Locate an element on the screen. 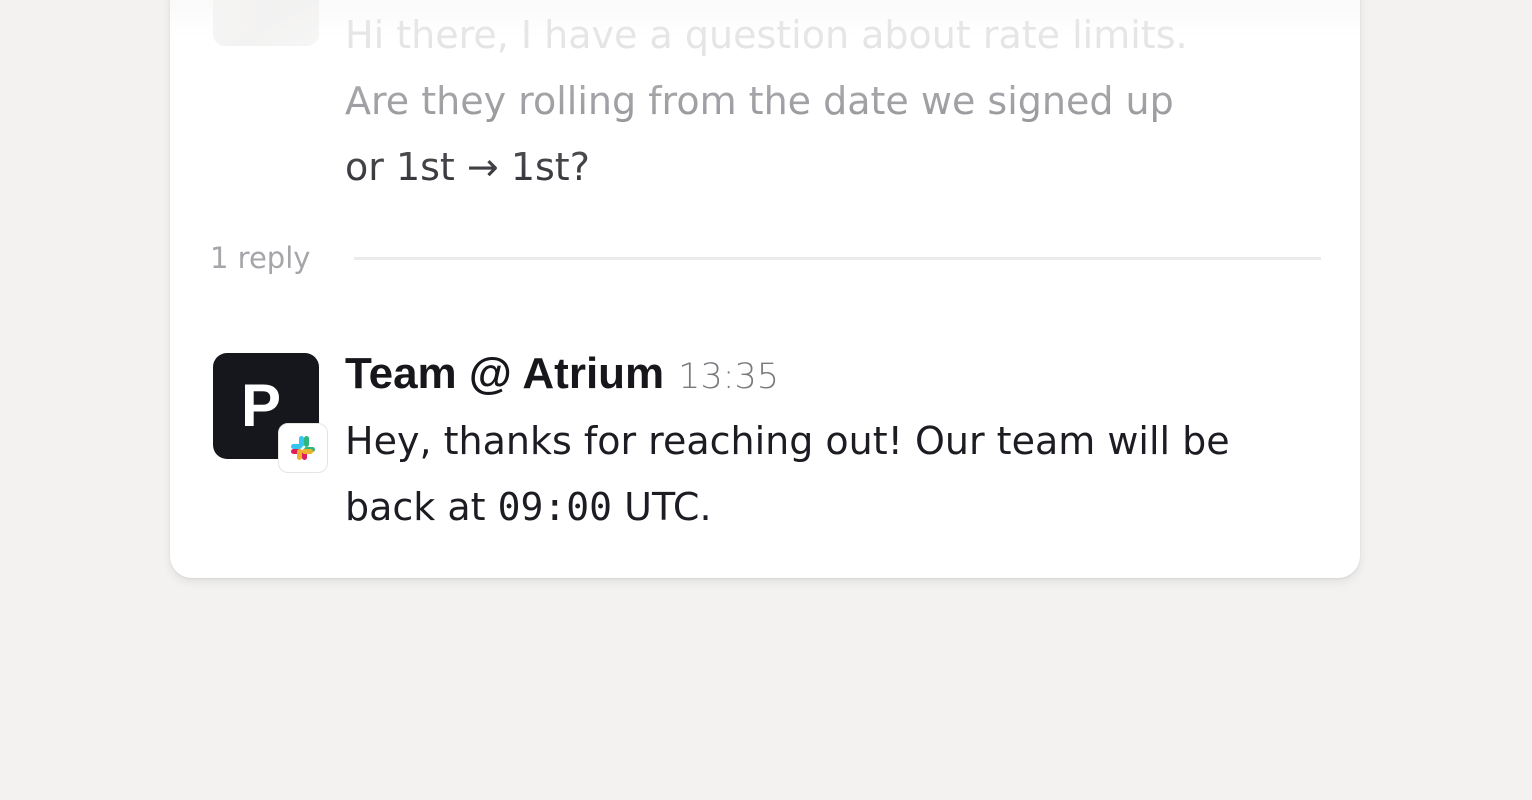  slack-logo-icon is located at coordinates (303, 448).